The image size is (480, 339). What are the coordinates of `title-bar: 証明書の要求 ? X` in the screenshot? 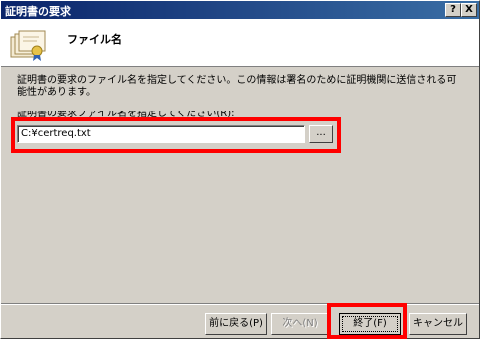 It's located at (240, 10).